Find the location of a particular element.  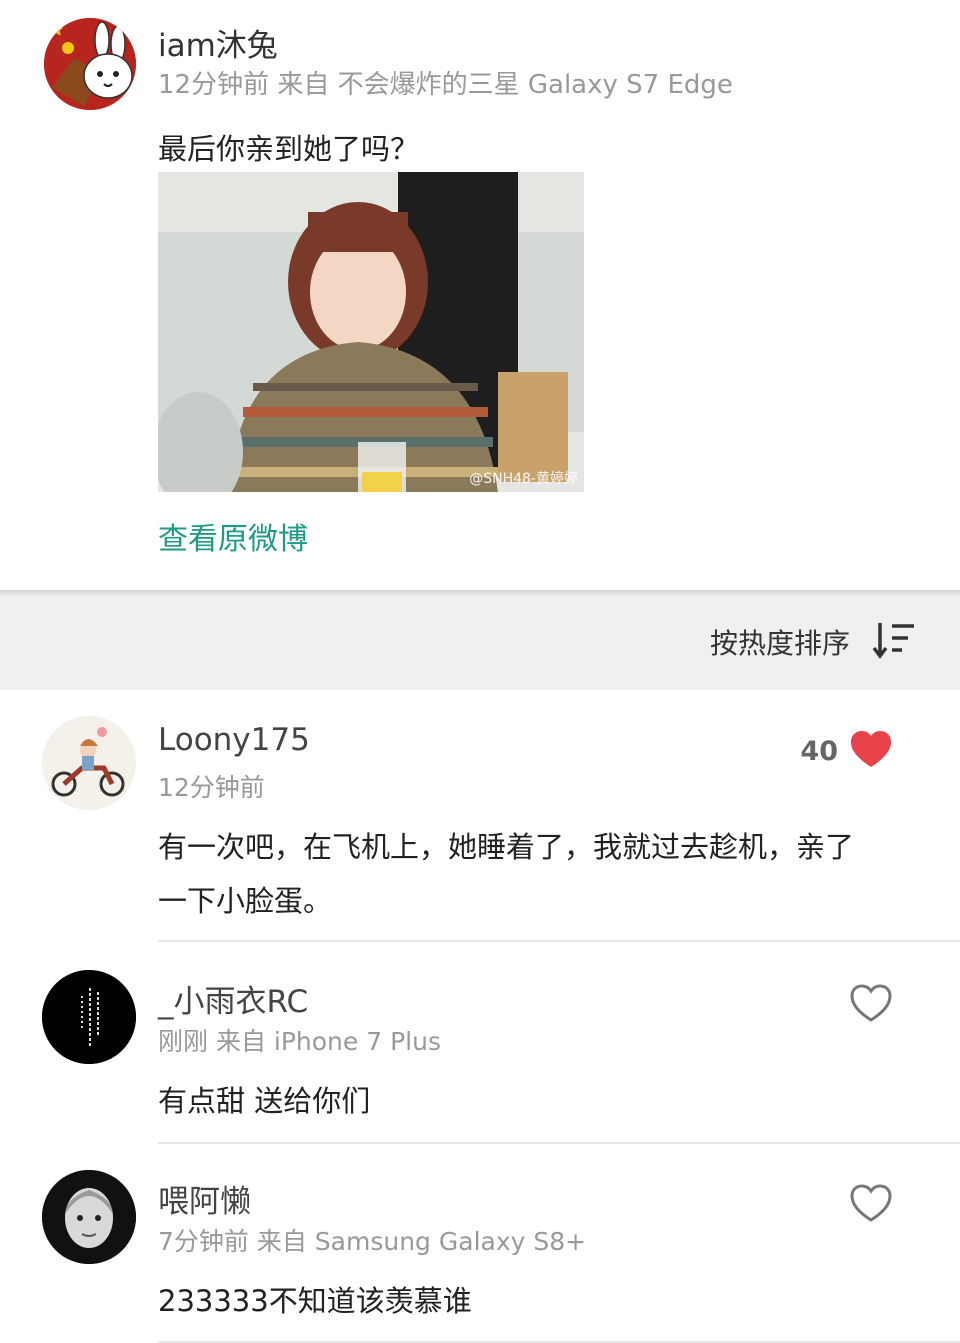

commenter-avatar-motorcycle is located at coordinates (89, 763).